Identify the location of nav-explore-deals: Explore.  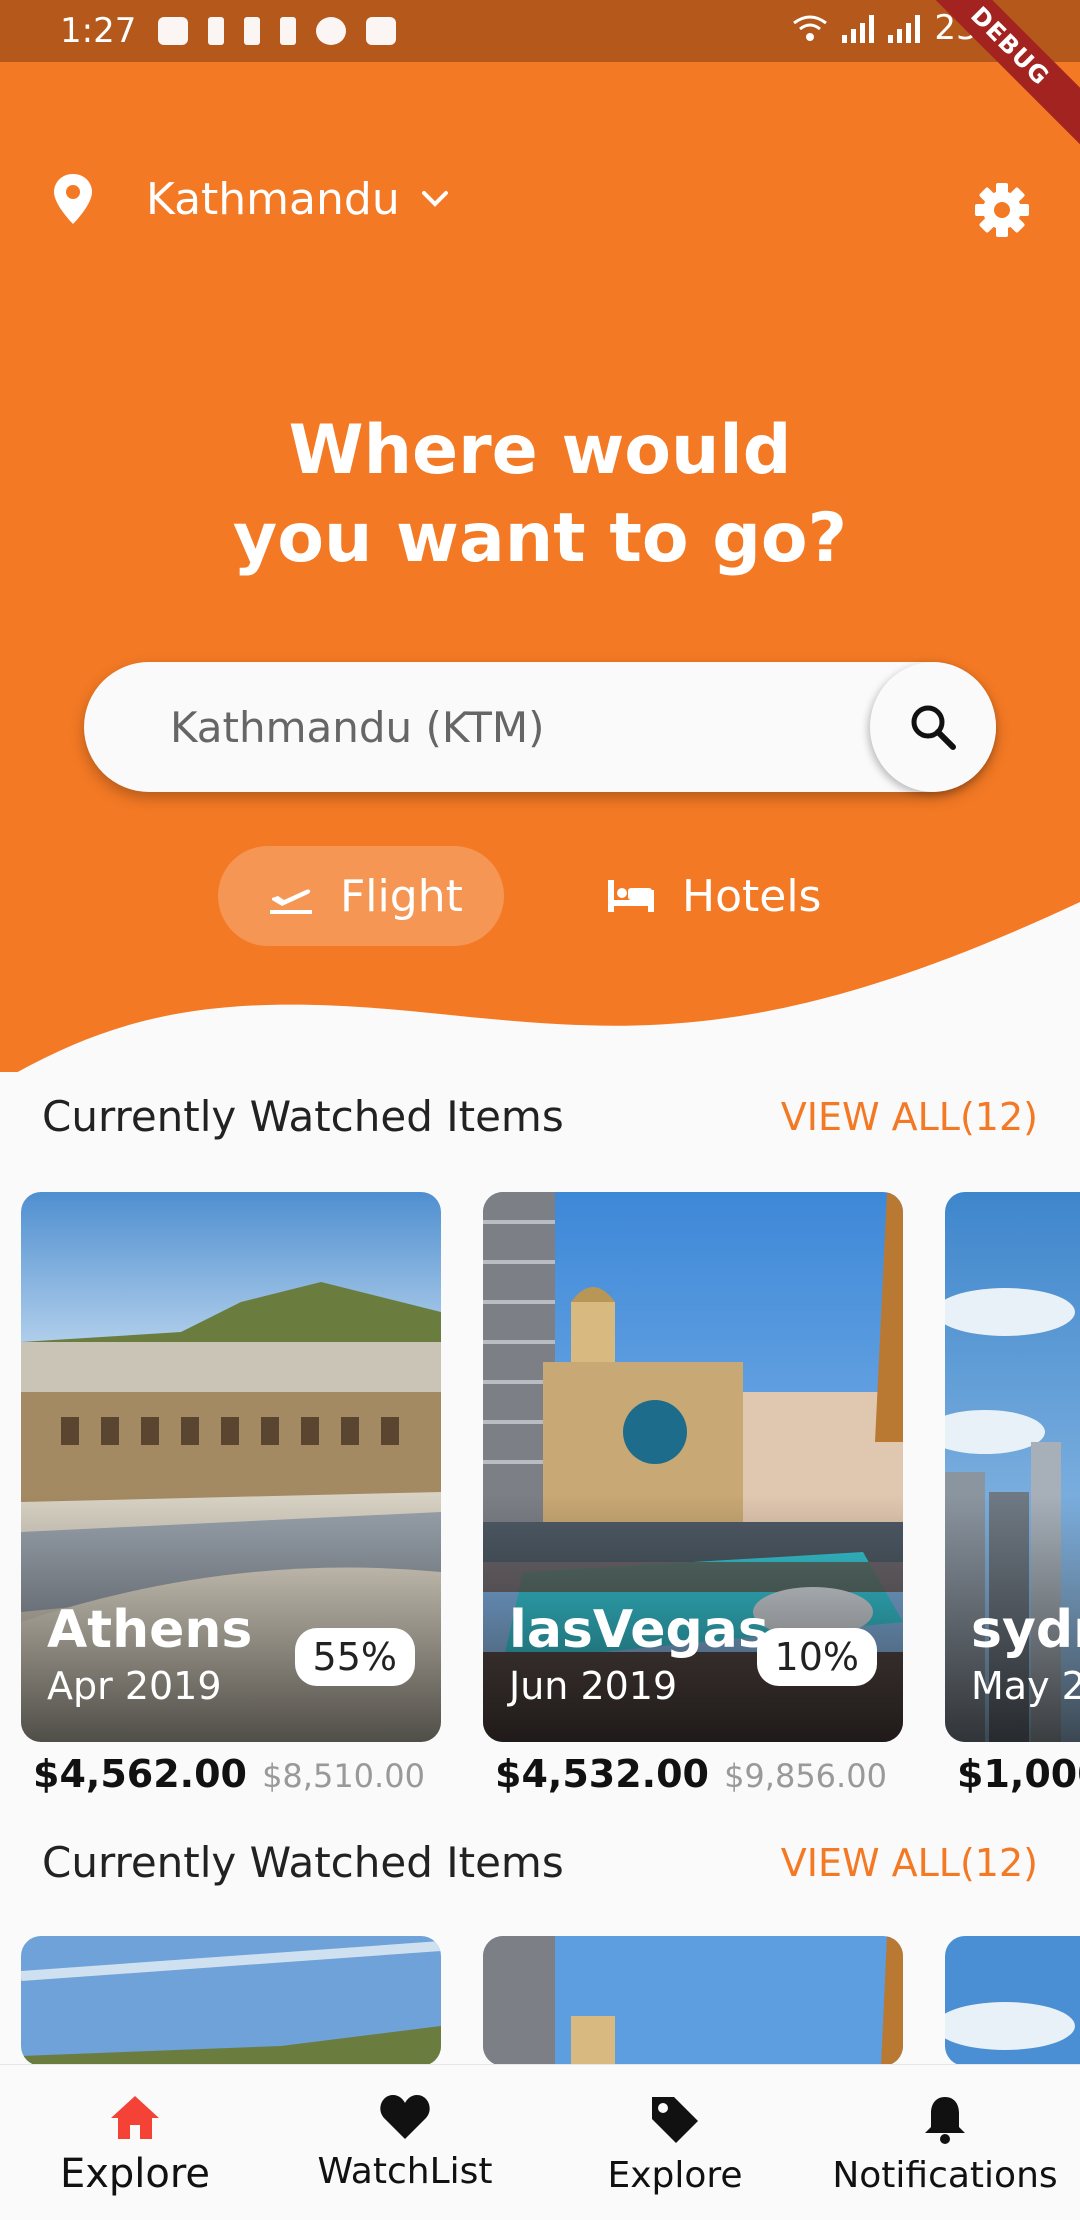
(675, 2142).